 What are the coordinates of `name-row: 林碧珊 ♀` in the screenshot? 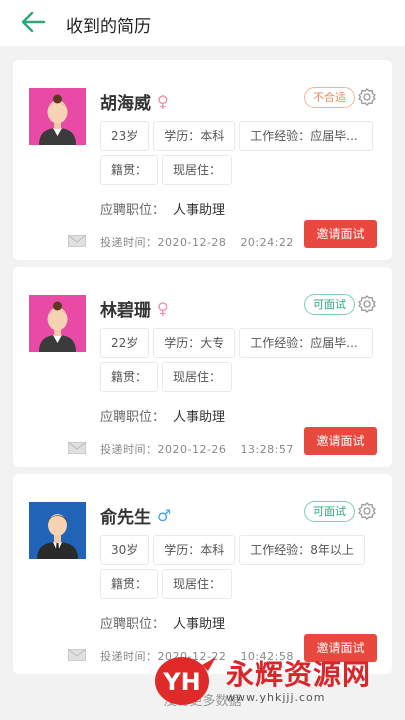 It's located at (134, 308).